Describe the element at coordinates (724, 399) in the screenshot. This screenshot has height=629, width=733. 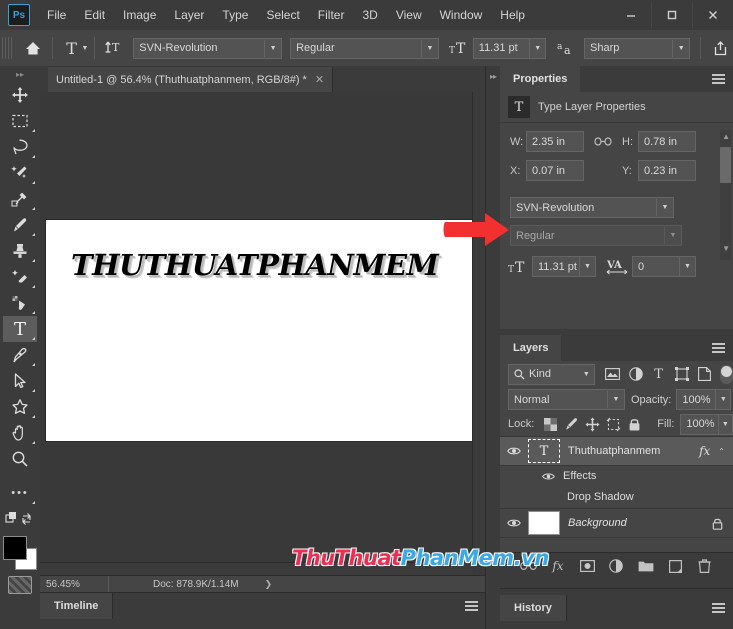
I see `opacity-dropdown: ▼` at that location.